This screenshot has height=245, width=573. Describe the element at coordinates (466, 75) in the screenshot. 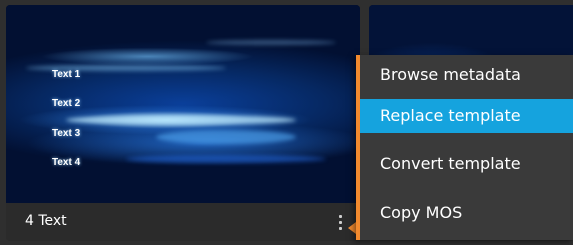

I see `menu-item-browse-metadata: Browse metadata` at that location.